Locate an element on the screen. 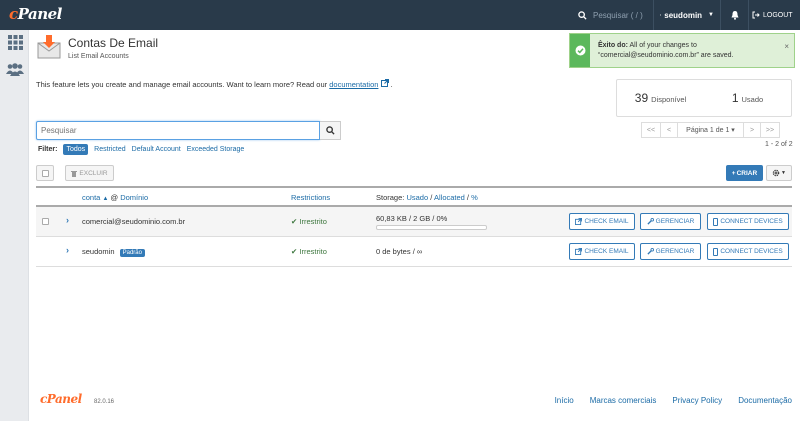 This screenshot has width=800, height=421. available-label: Disponível is located at coordinates (669, 99).